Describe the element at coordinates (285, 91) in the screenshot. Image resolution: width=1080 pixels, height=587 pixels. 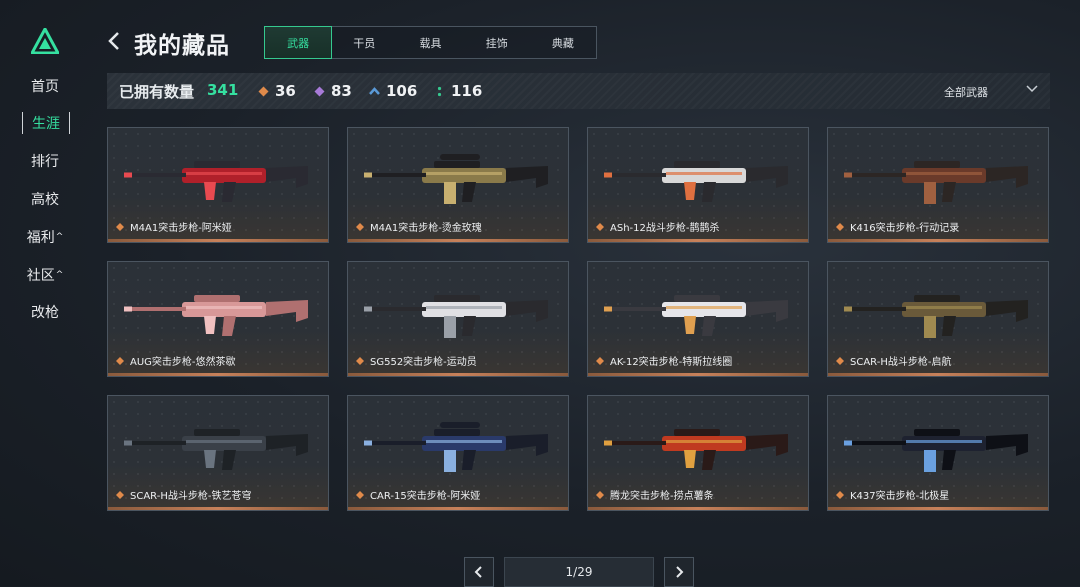
I see `rarity-count-value: 36` at that location.